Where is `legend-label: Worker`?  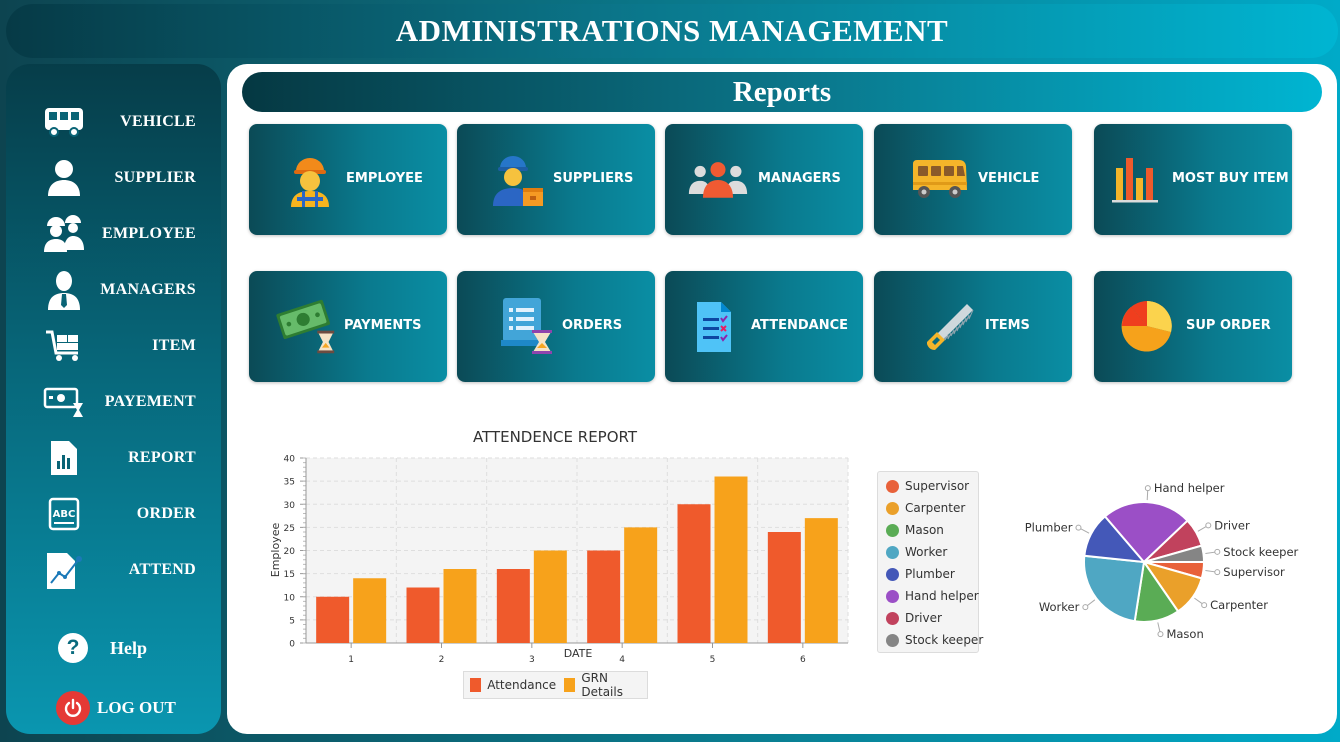
legend-label: Worker is located at coordinates (926, 552).